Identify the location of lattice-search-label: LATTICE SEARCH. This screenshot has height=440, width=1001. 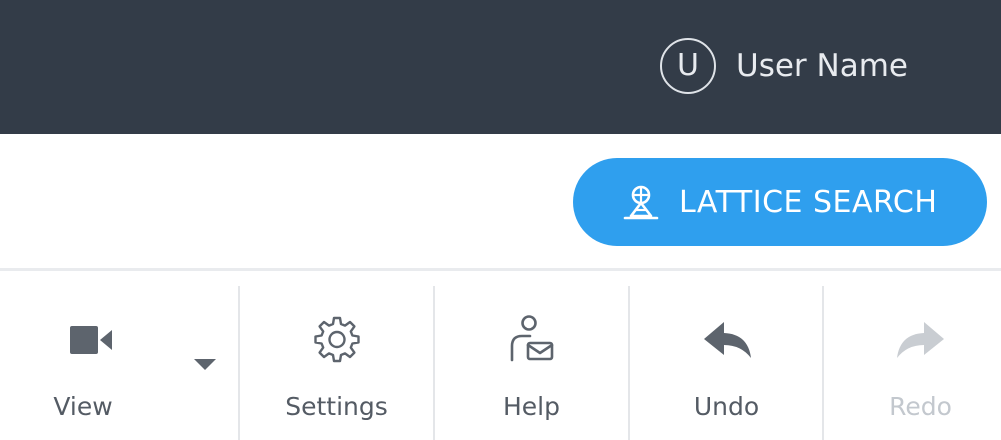
(808, 202).